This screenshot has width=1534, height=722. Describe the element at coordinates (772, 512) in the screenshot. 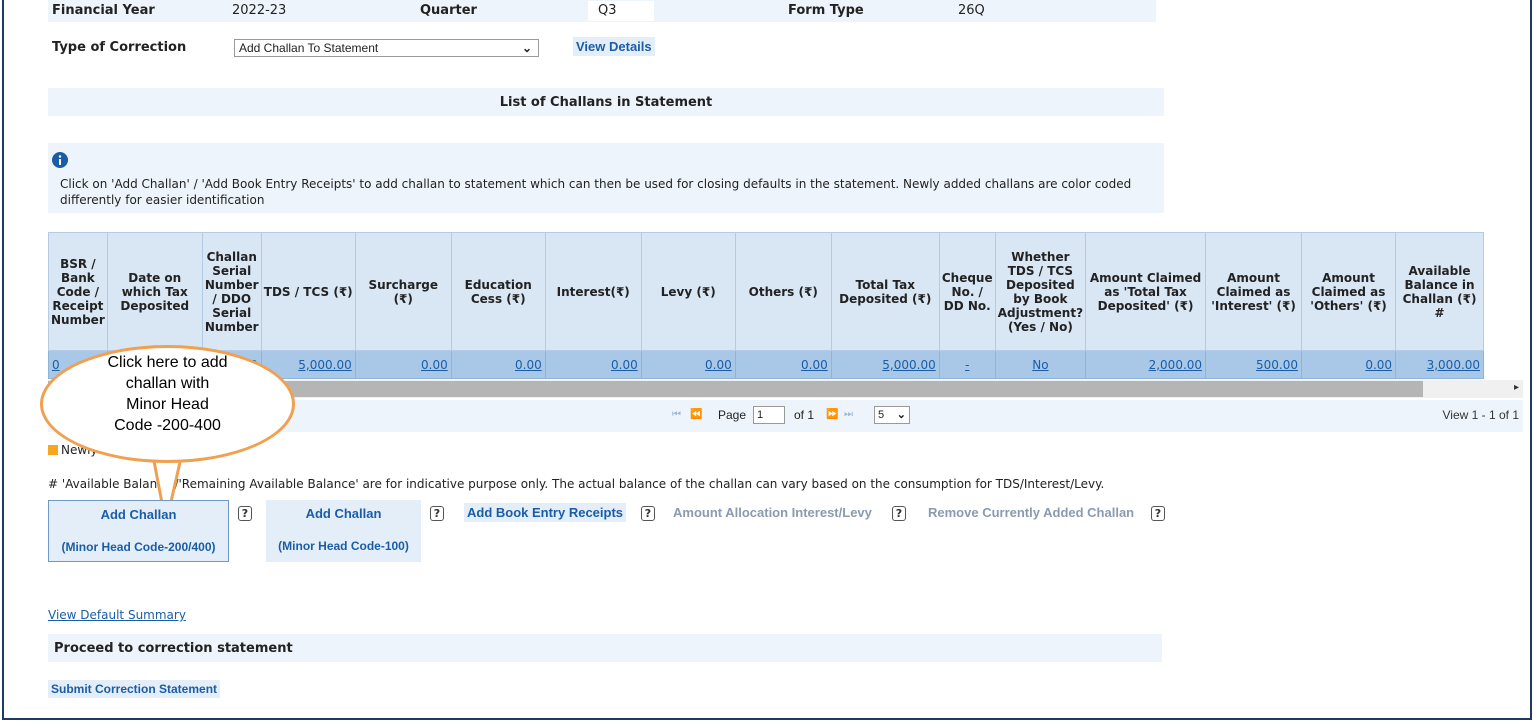

I see `amount-allocation-button: Amount Allocation Interest/Levy` at that location.